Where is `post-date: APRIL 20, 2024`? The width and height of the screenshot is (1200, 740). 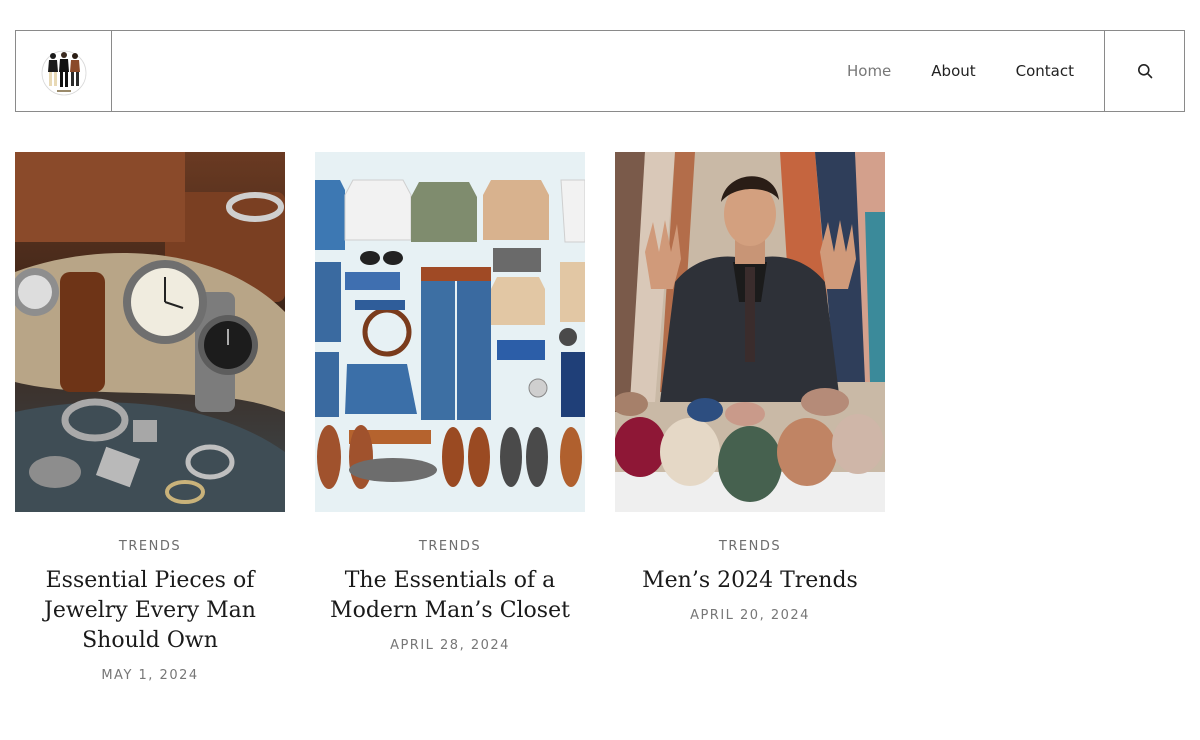 post-date: APRIL 20, 2024 is located at coordinates (750, 615).